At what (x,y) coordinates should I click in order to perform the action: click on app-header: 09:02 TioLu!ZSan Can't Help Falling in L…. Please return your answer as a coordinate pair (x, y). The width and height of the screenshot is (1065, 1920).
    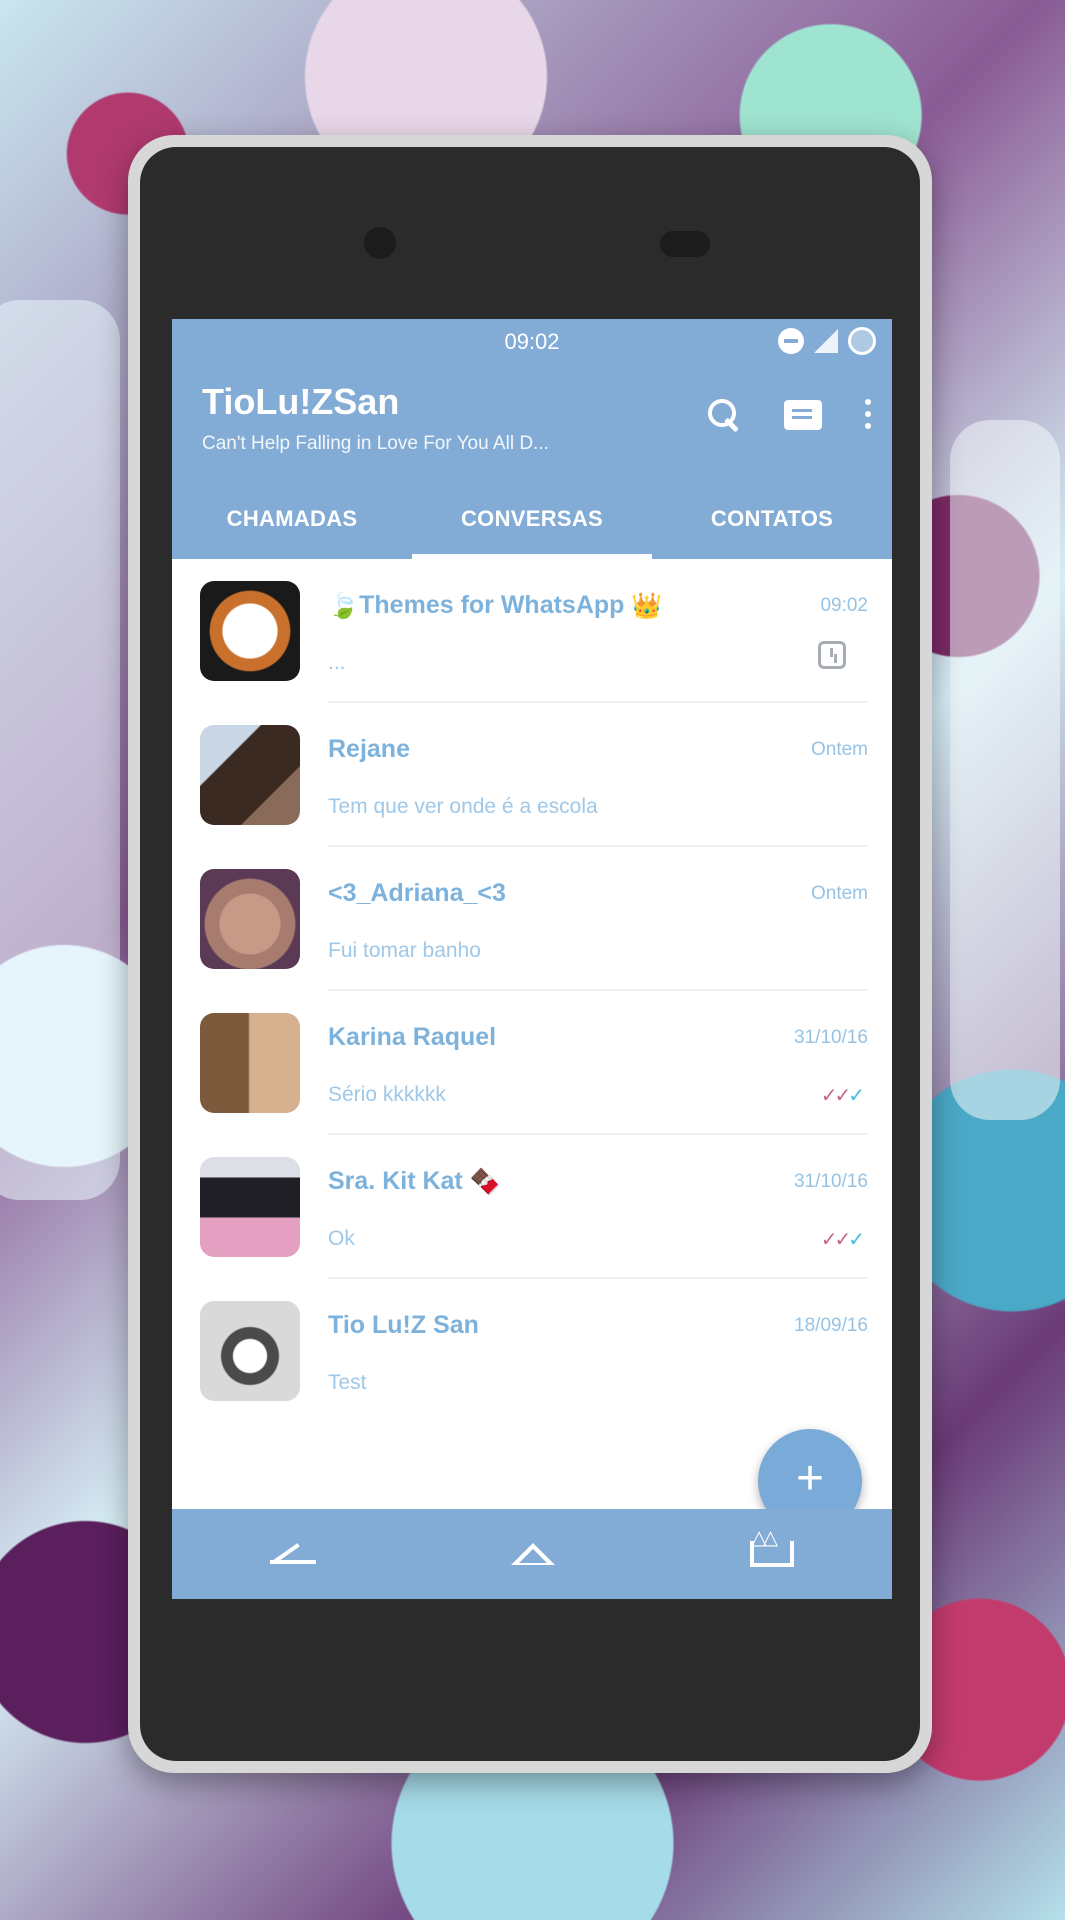
    Looking at the image, I should click on (532, 439).